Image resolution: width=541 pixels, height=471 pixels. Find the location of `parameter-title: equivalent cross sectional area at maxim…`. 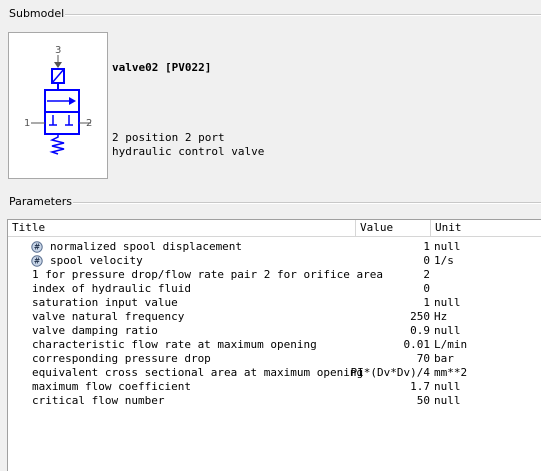

parameter-title: equivalent cross sectional area at maxim… is located at coordinates (198, 372).